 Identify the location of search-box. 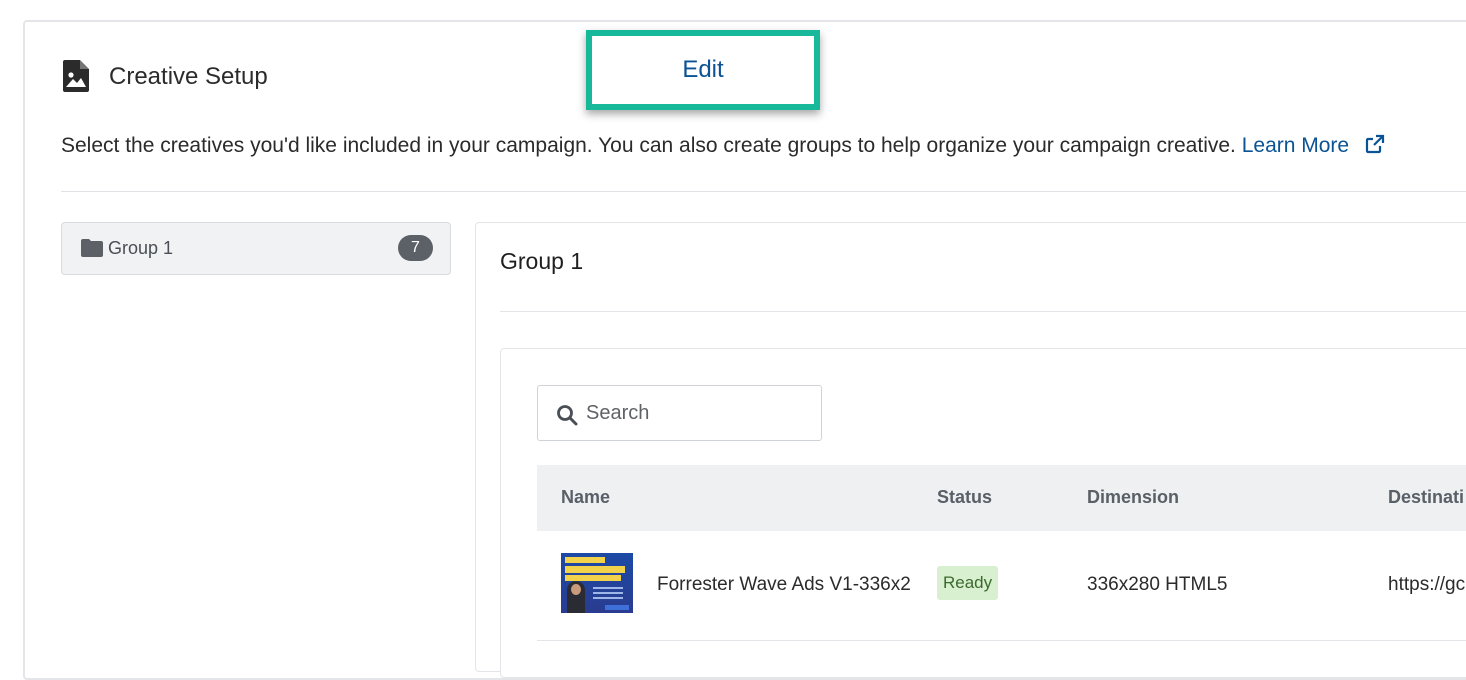
(679, 413).